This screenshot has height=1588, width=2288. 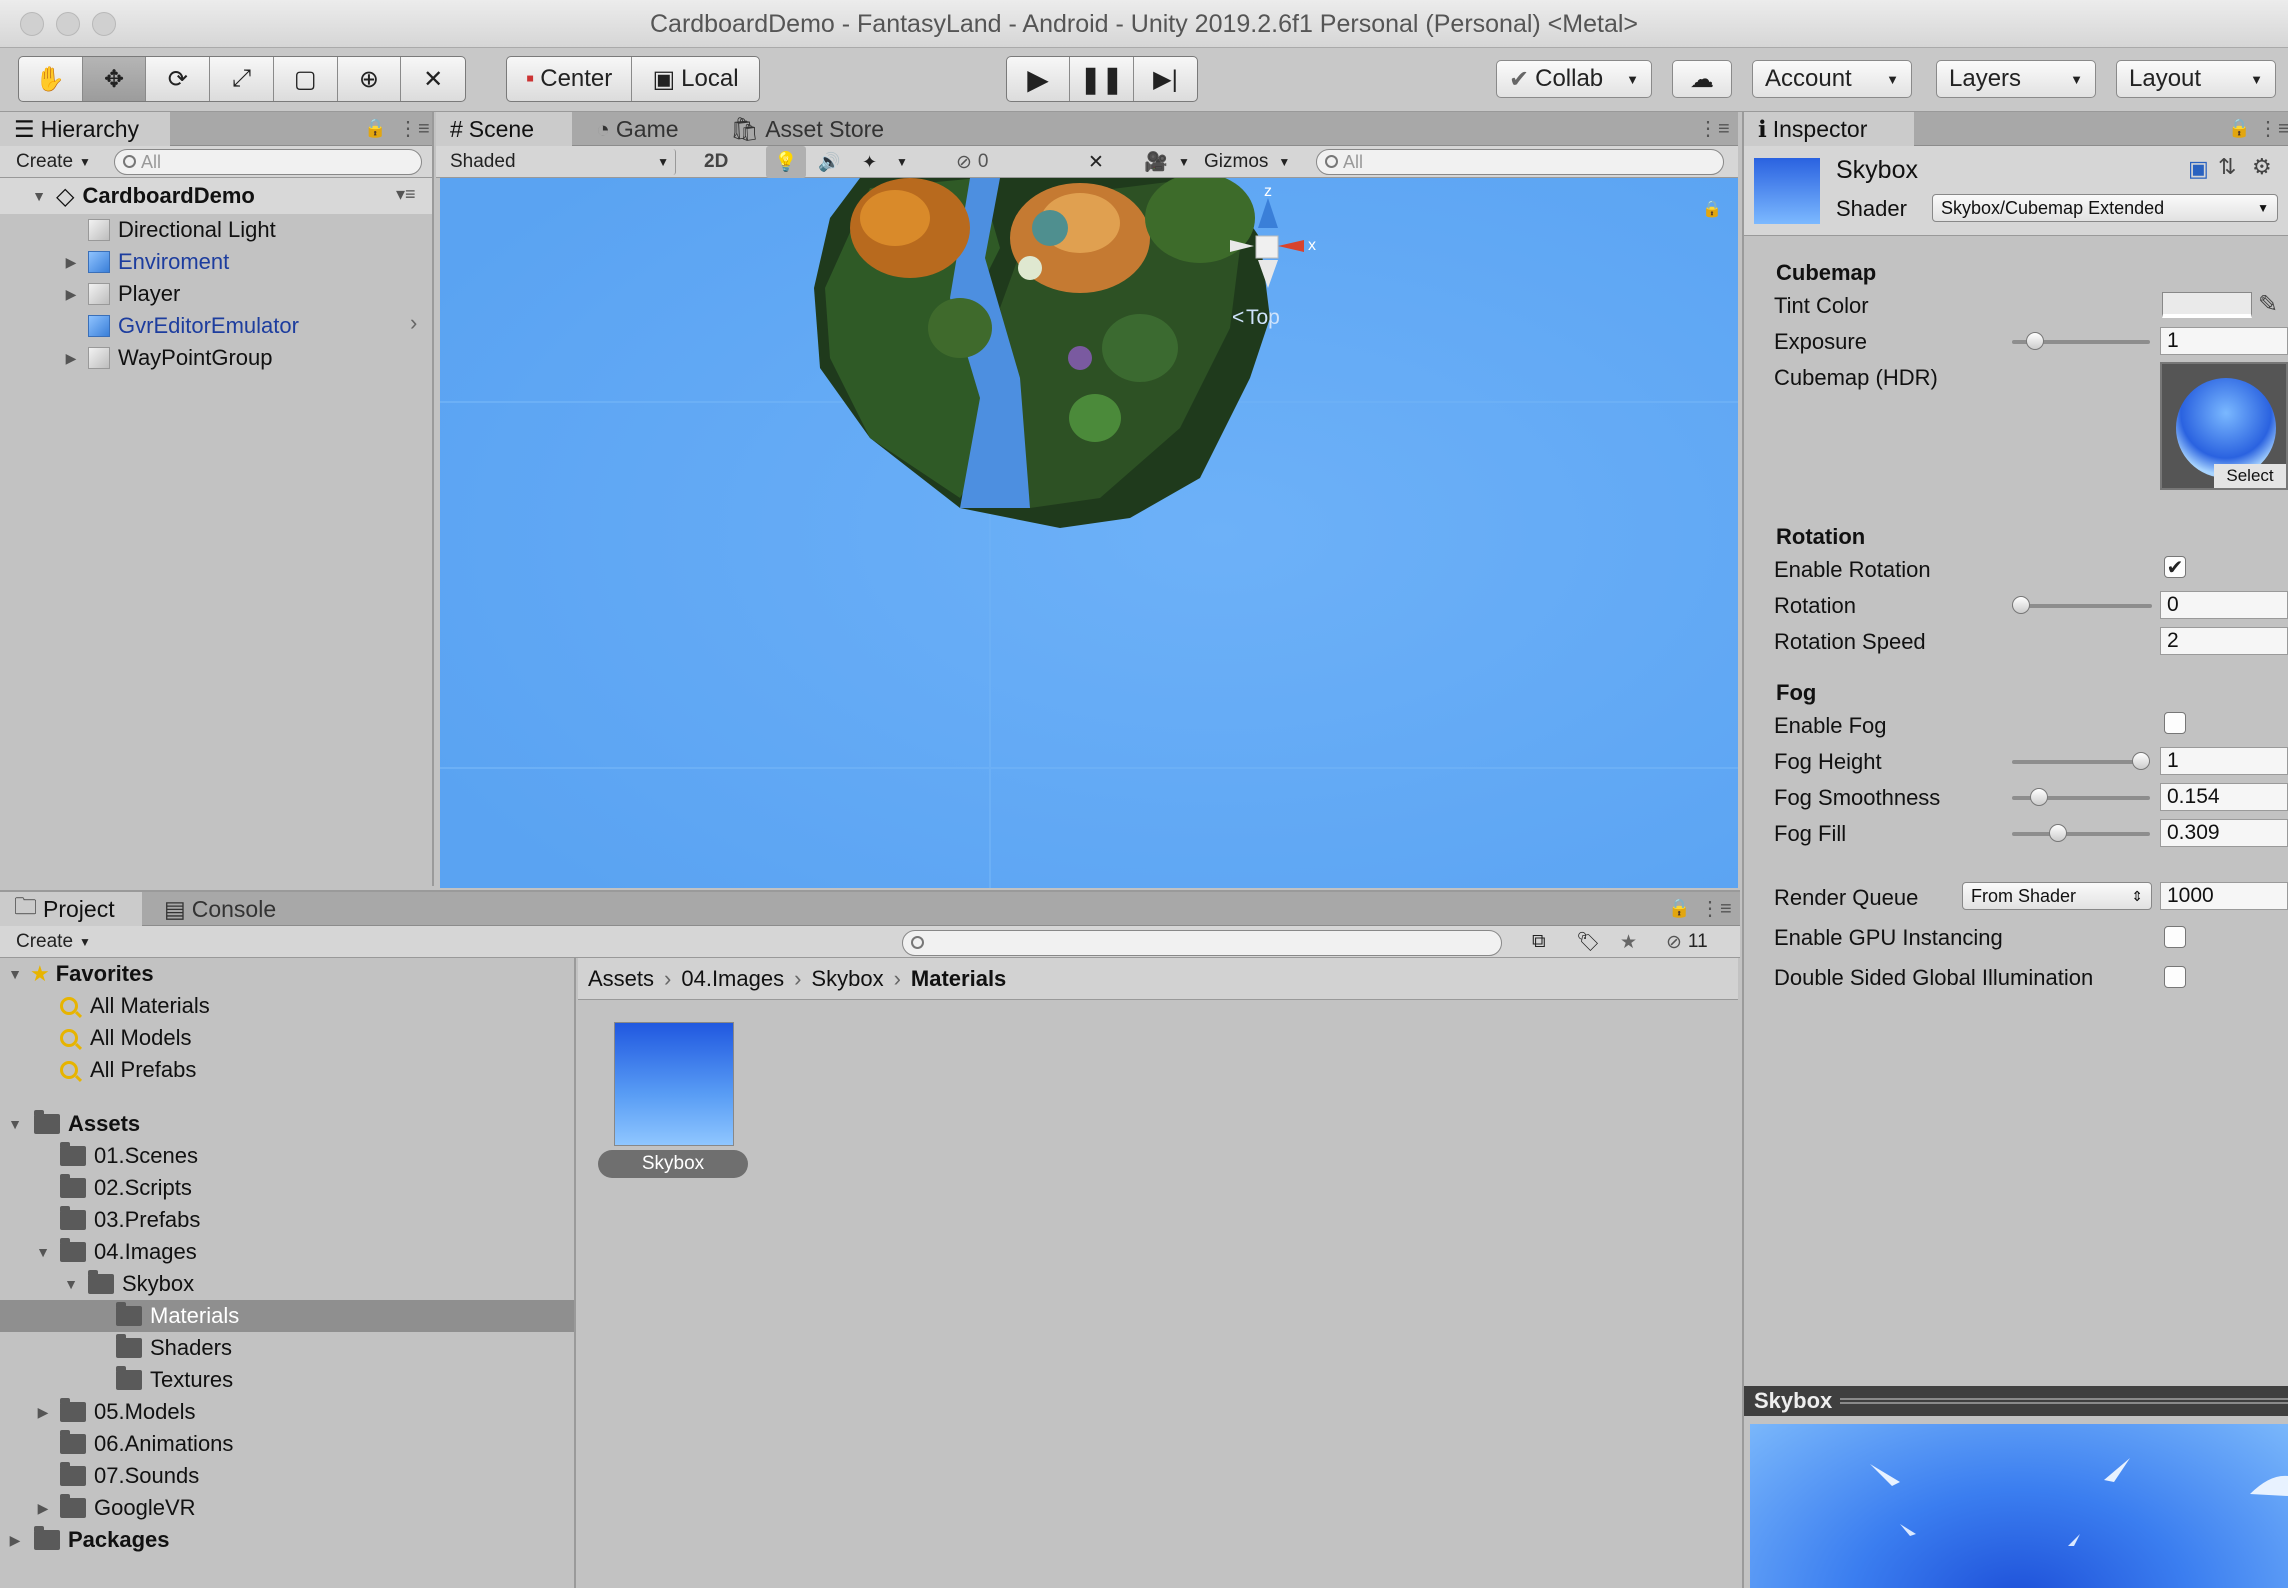 I want to click on custom-tool-icon: ✕, so click(x=433, y=79).